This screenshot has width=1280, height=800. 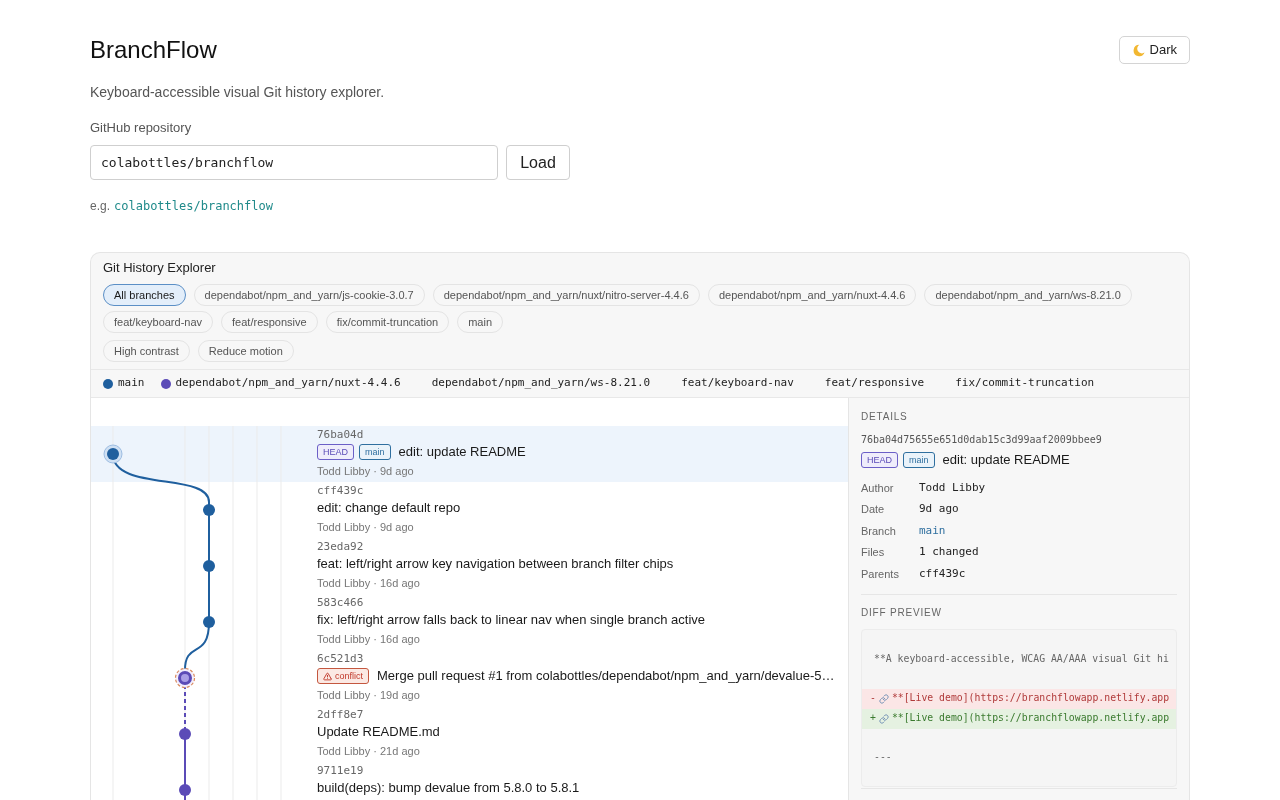 I want to click on commit-row: cff439c edit: change default repo Todd Libby · 9d ago, so click(x=469, y=510).